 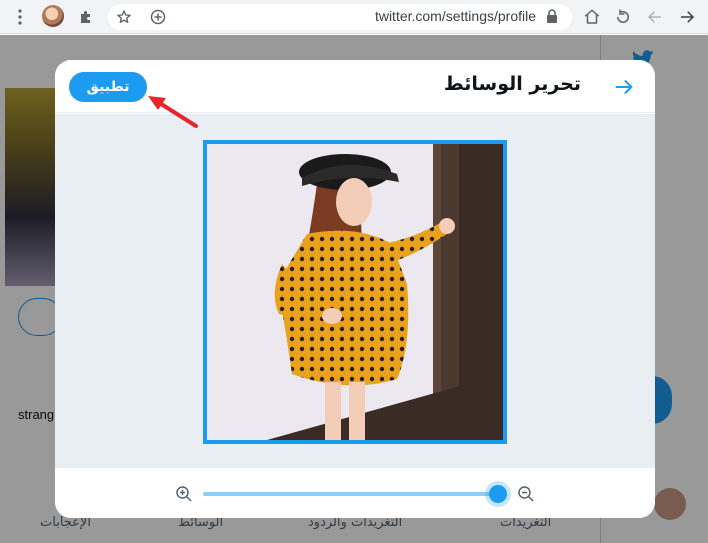 I want to click on zoom-slider-handle, so click(x=498, y=494).